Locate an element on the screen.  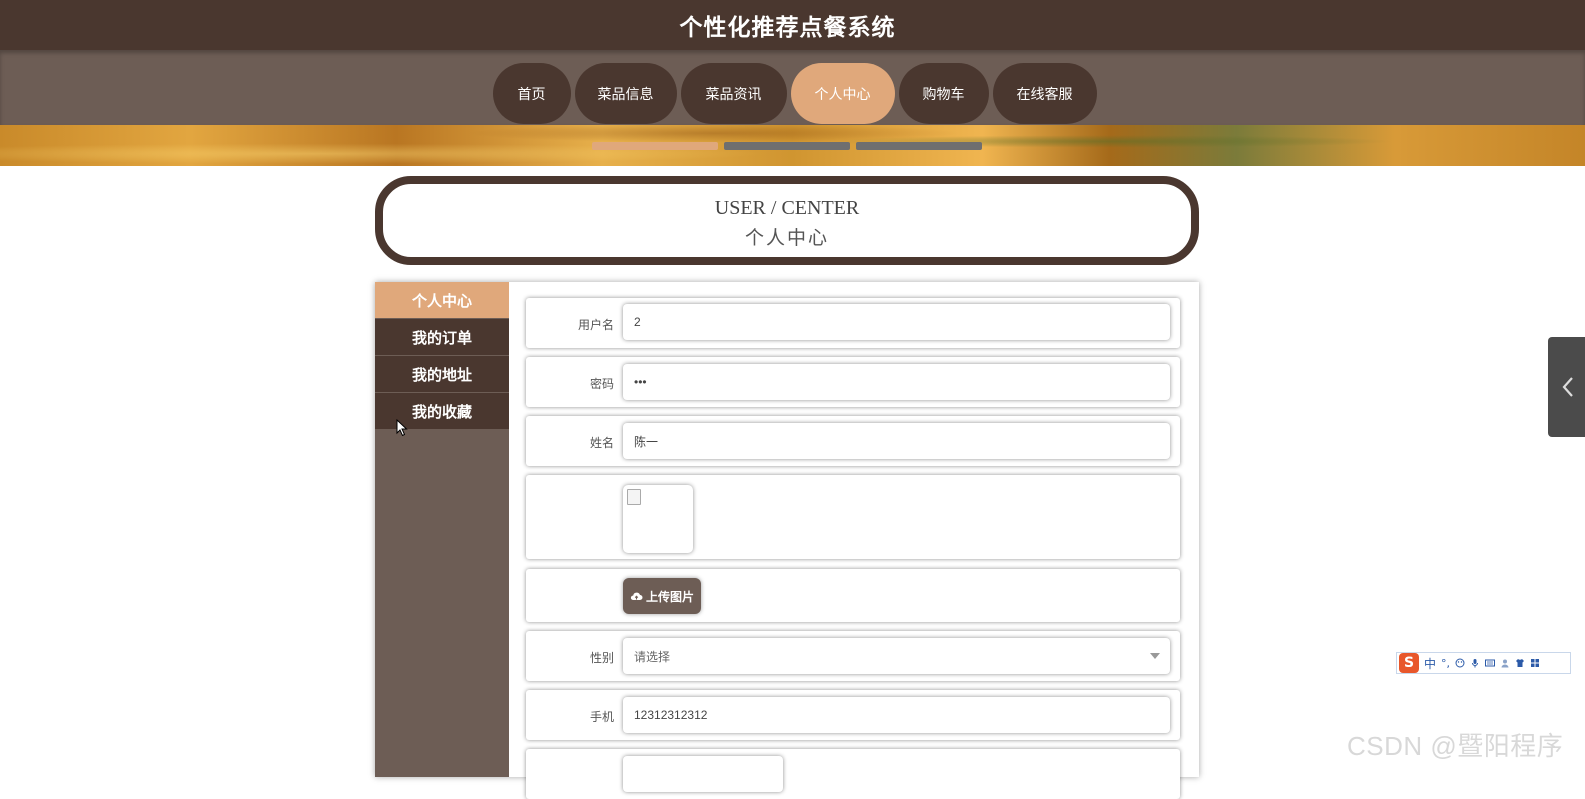
top-header: 个性化推荐点餐系统 is located at coordinates (792, 25).